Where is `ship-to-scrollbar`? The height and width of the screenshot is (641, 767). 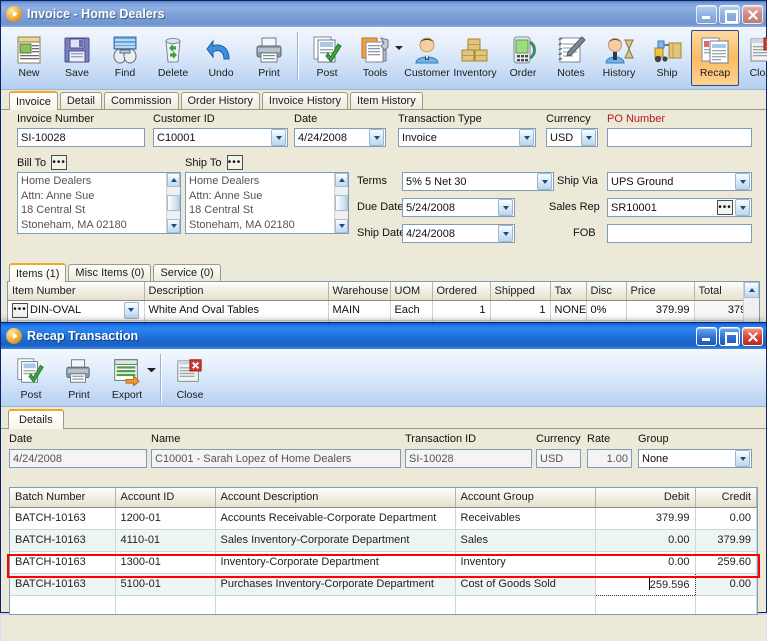 ship-to-scrollbar is located at coordinates (341, 203).